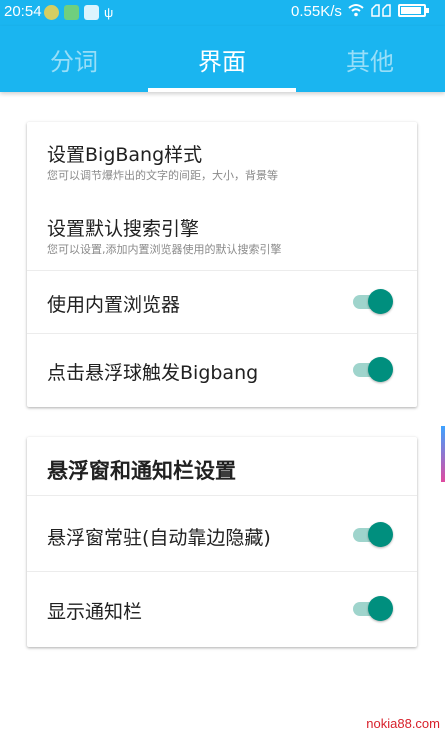  I want to click on bigbang-style-title: 设置BigBang样式, so click(125, 155).